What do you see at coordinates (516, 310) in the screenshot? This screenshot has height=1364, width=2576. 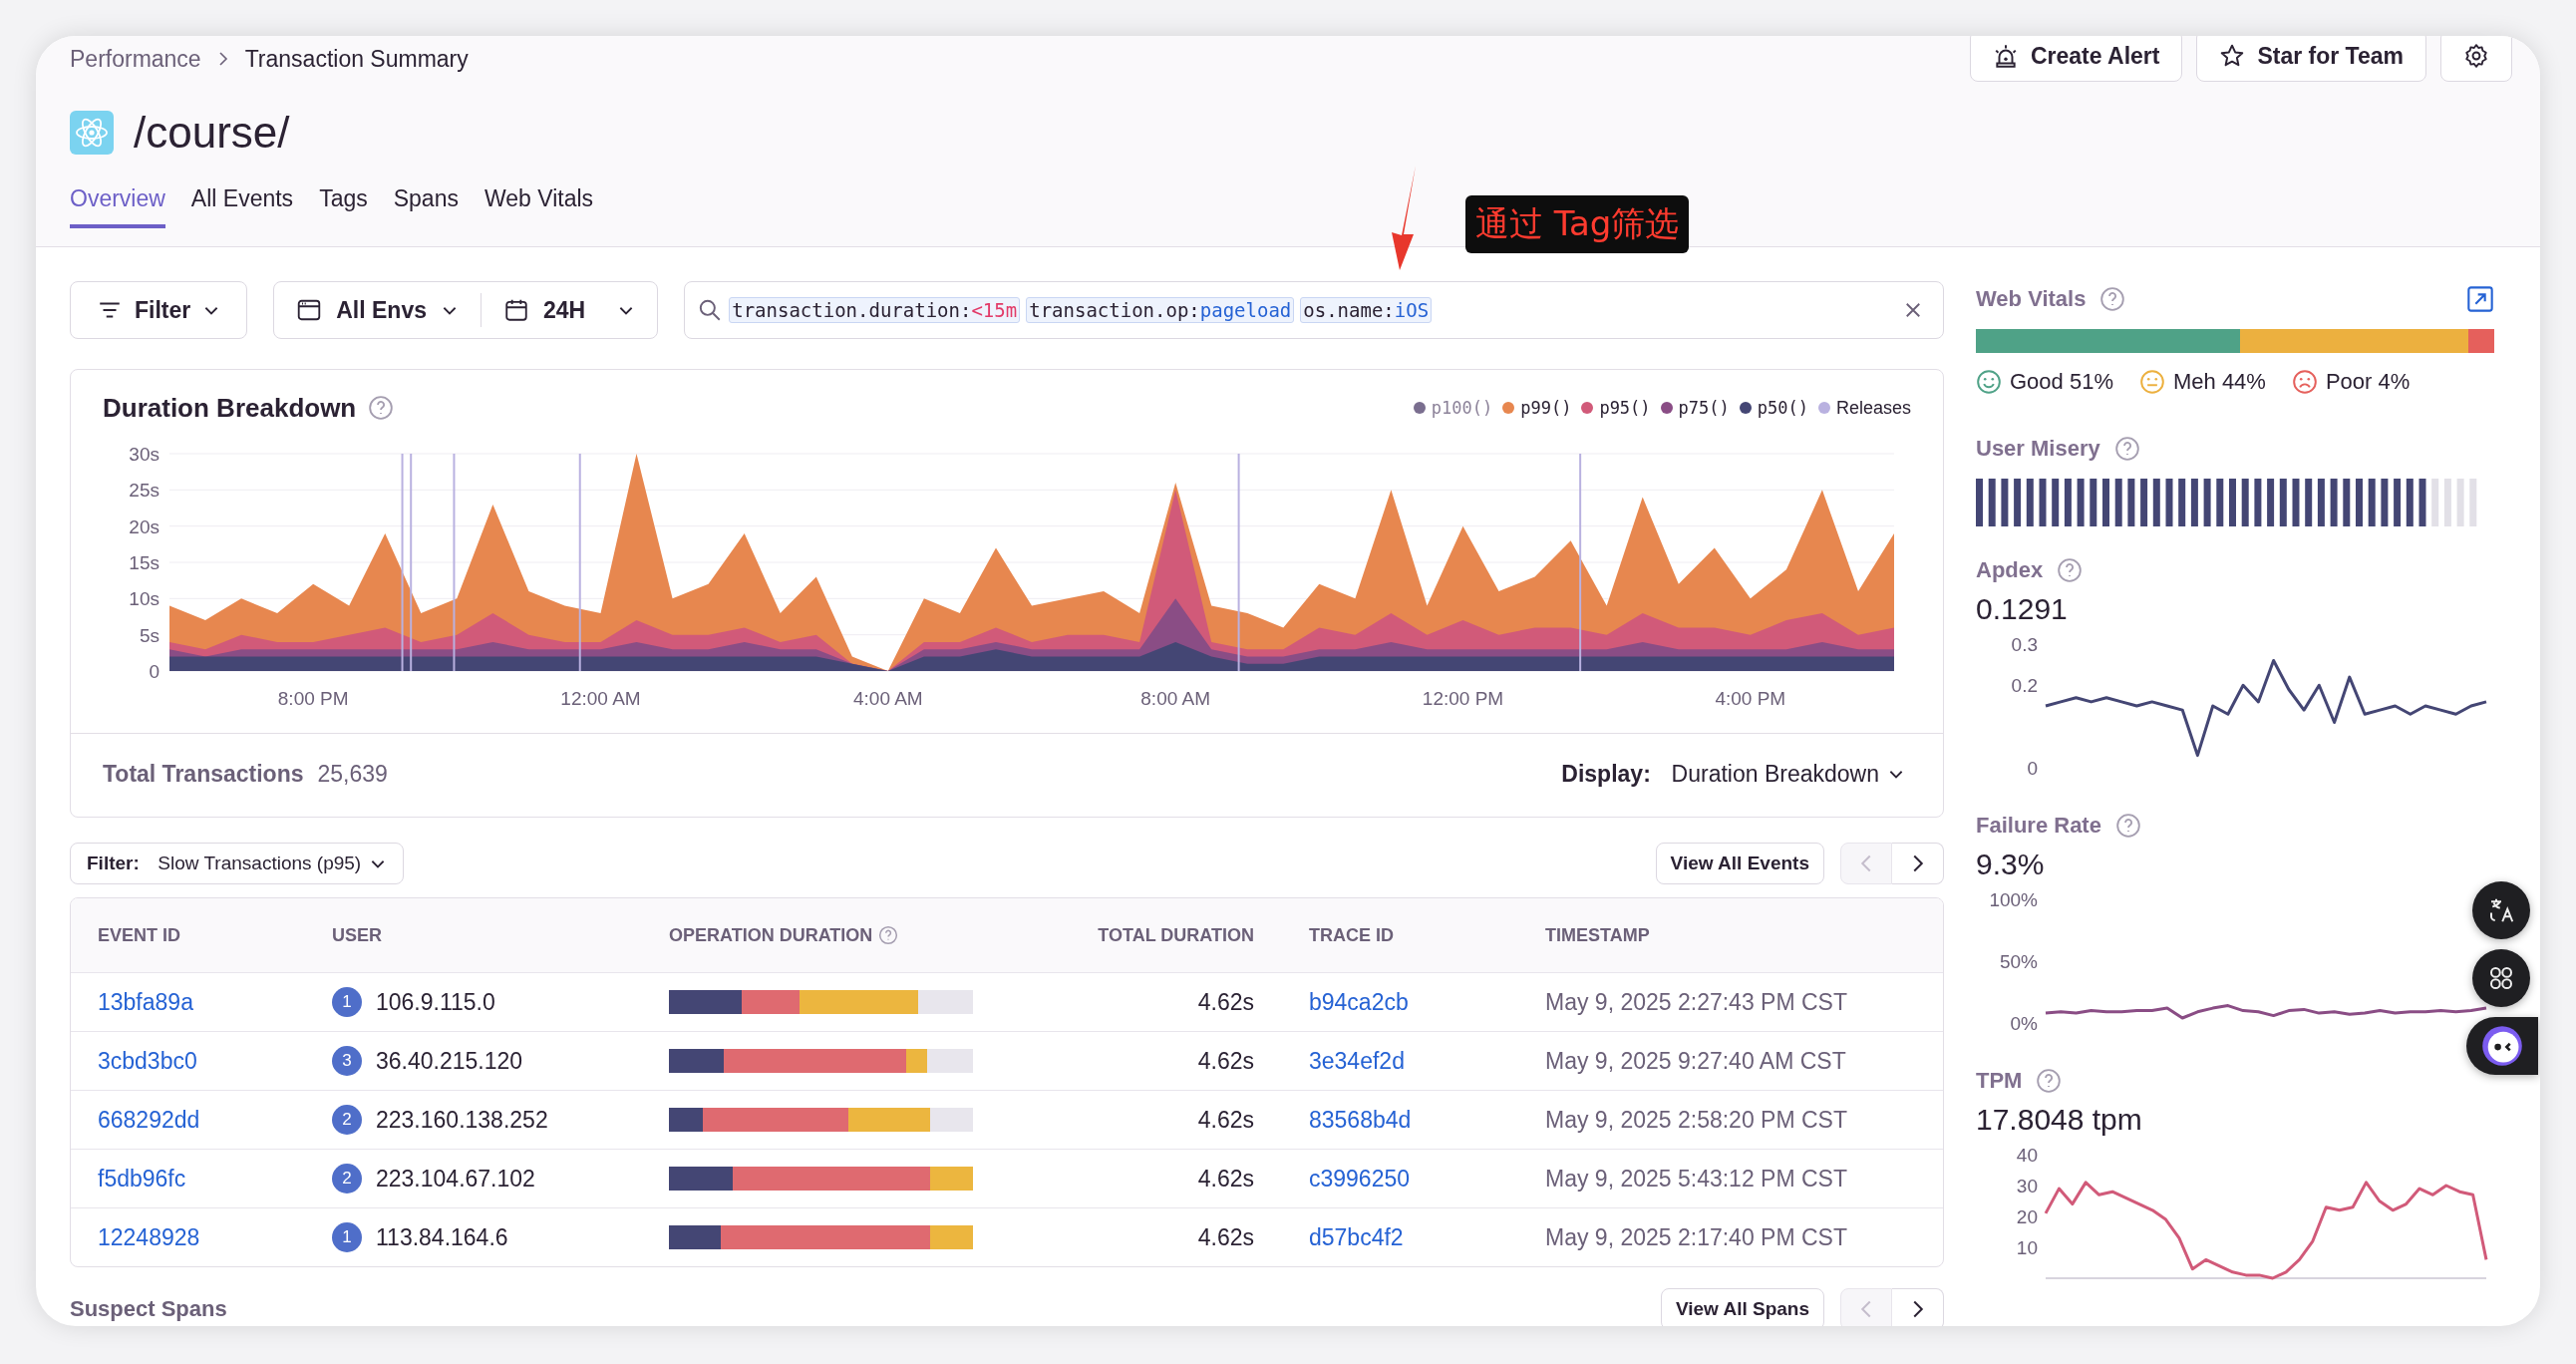 I see `calendar-icon` at bounding box center [516, 310].